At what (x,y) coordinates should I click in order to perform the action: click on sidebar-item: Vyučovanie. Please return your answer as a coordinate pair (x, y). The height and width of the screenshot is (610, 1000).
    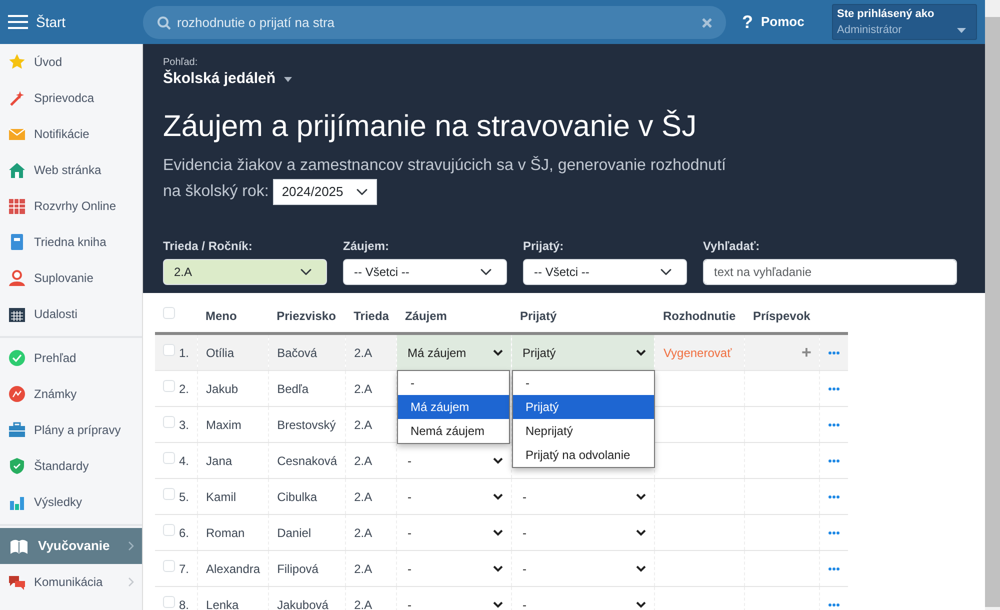
    Looking at the image, I should click on (71, 546).